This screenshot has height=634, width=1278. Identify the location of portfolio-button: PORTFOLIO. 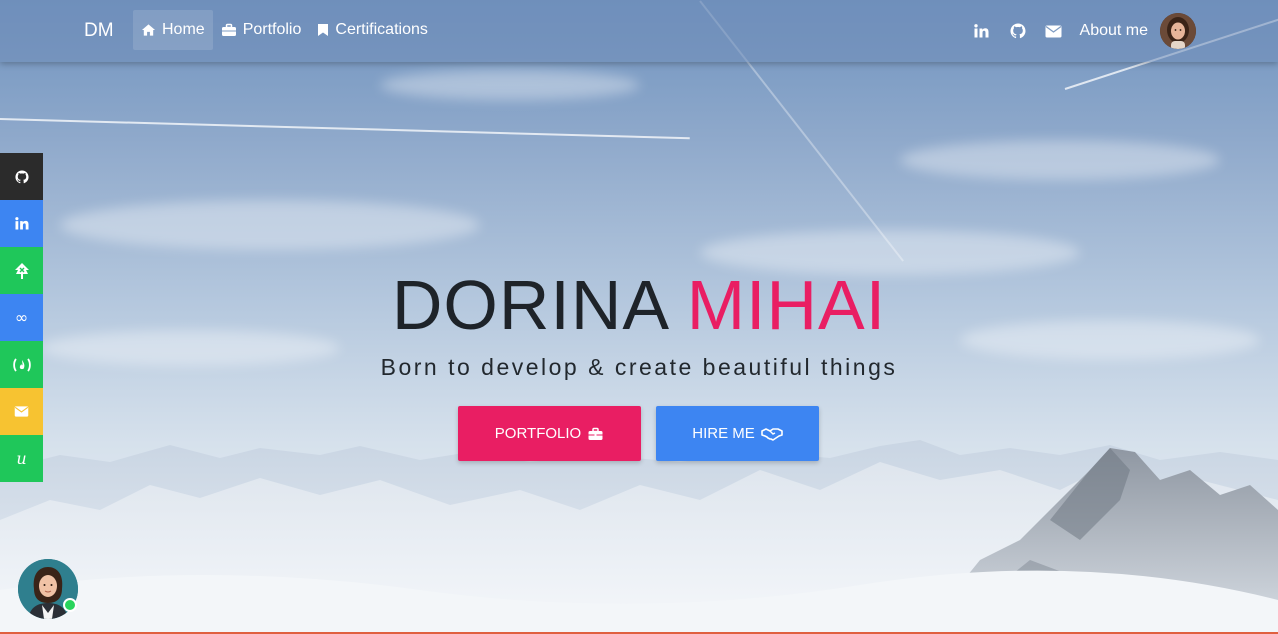
(549, 433).